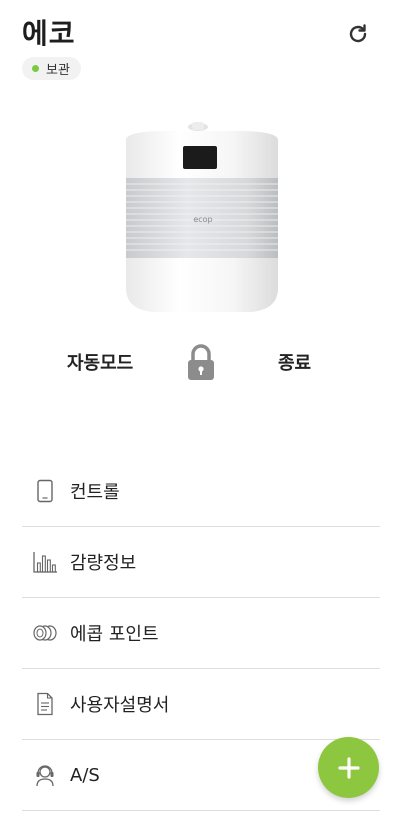 The height and width of the screenshot is (829, 412). Describe the element at coordinates (45, 633) in the screenshot. I see `coins-icon` at that location.